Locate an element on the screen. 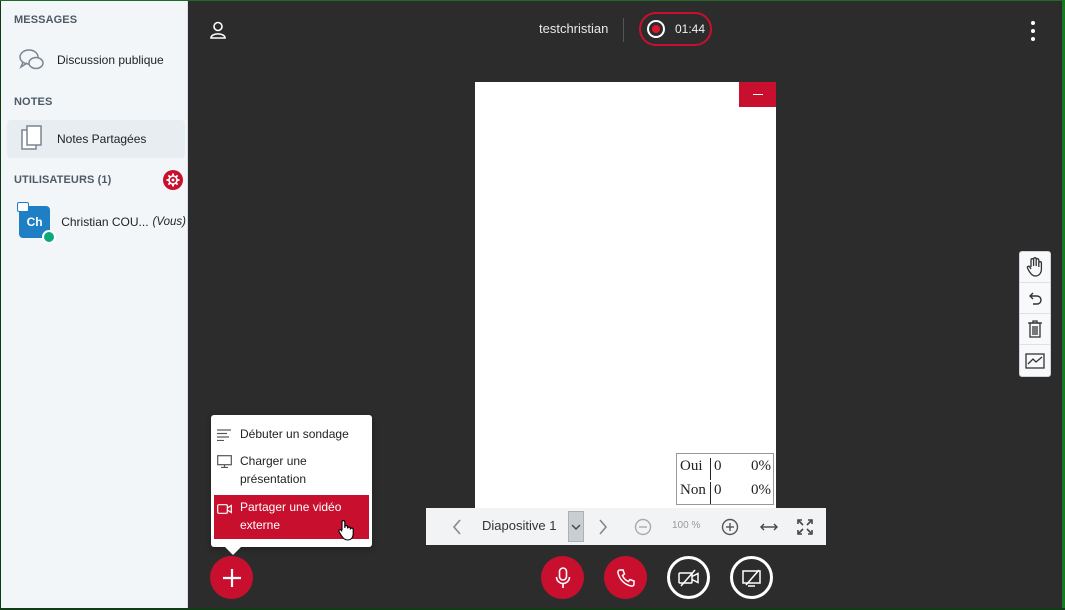  whiteboard-toolbar is located at coordinates (1035, 314).